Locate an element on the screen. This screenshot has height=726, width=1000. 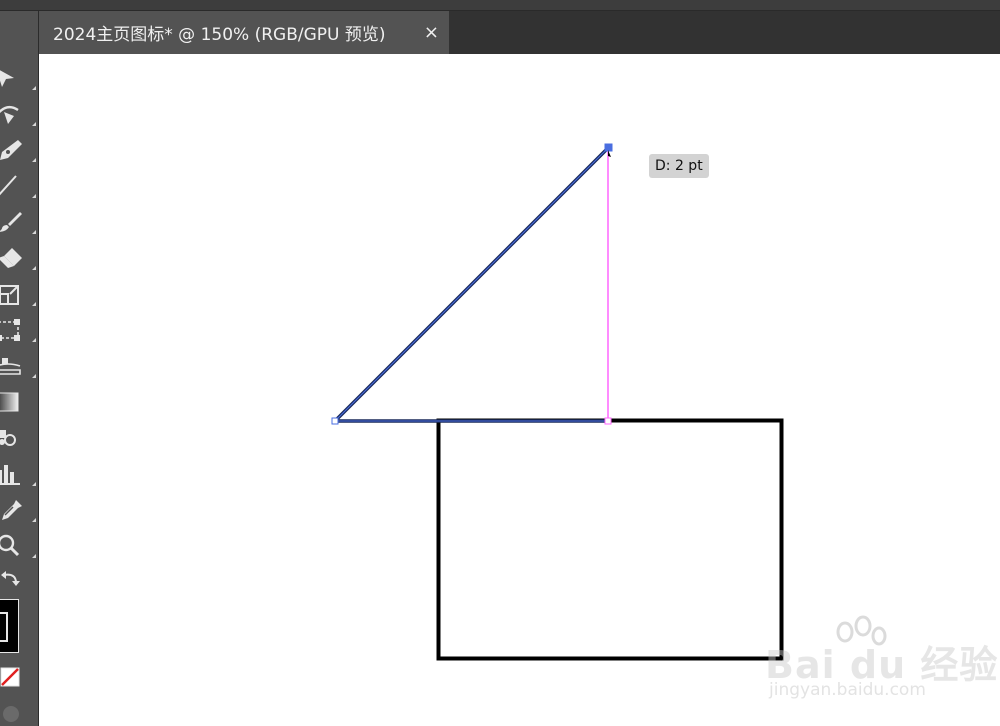
document-tab-title: 2024主页图标* @ 150% (RGB/GPU 预览) is located at coordinates (219, 35).